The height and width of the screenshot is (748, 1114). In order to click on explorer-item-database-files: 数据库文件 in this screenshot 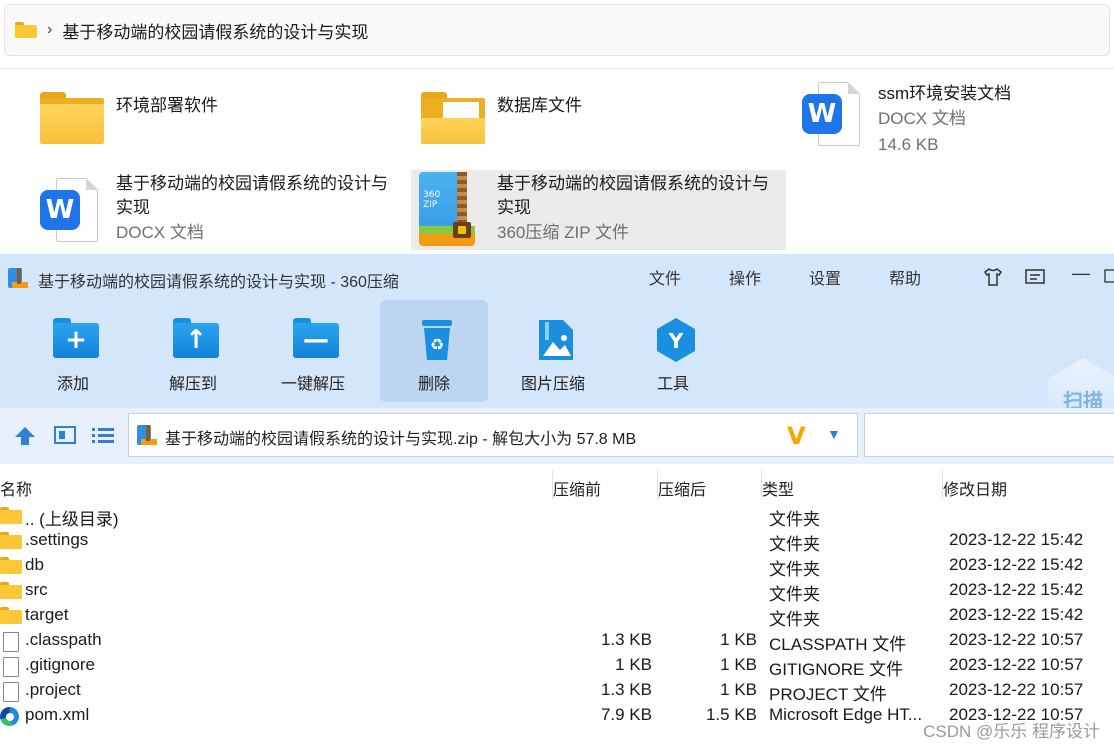, I will do `click(501, 118)`.